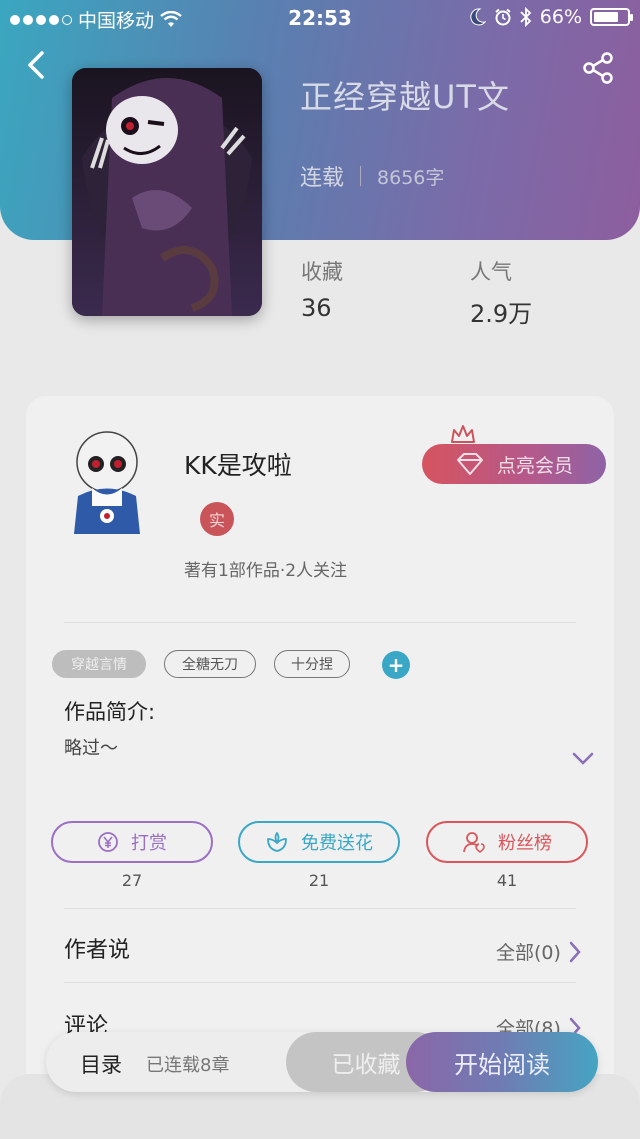 The image size is (640, 1139). I want to click on yen-icon, so click(108, 842).